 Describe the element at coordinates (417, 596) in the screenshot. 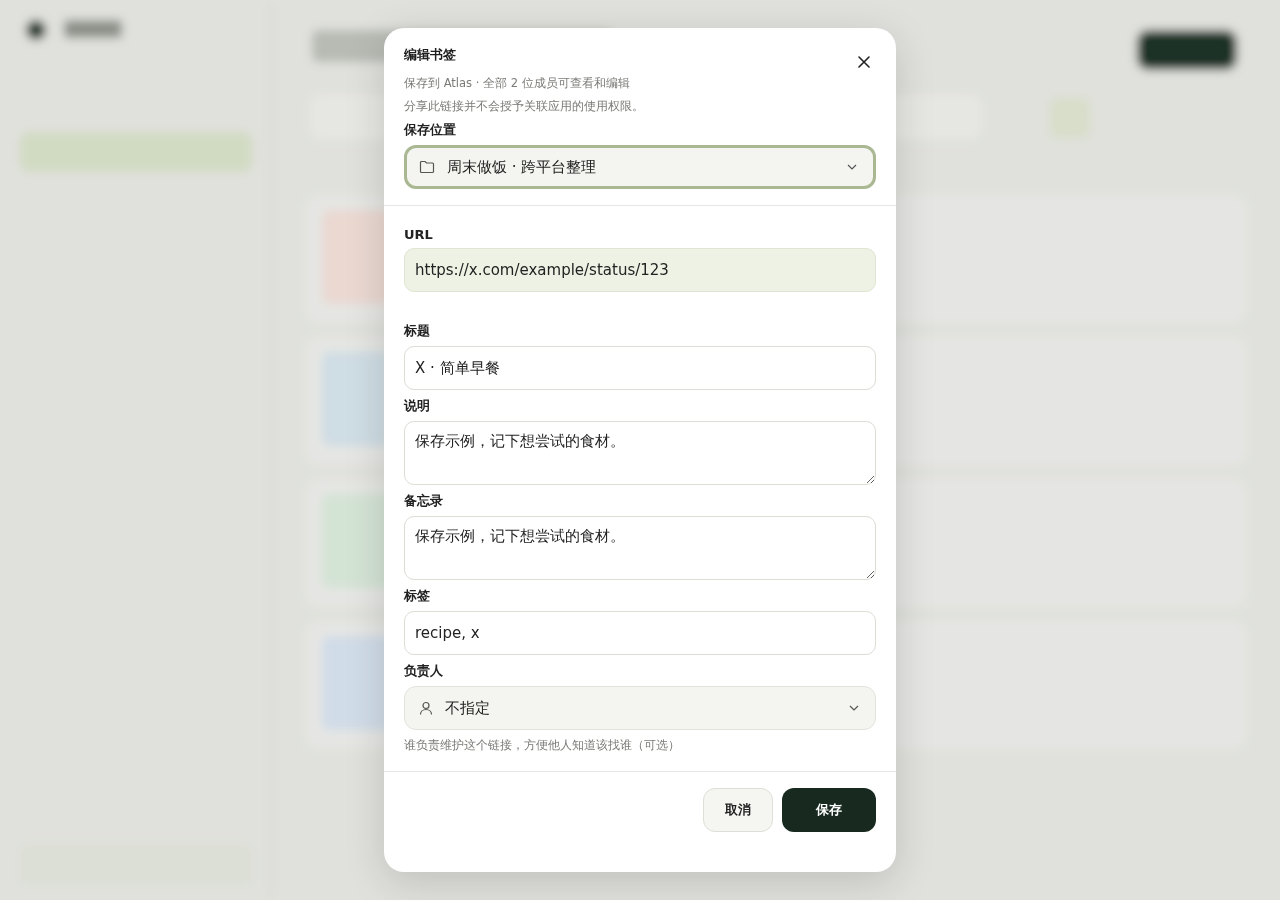

I see `field-label: 标签` at that location.